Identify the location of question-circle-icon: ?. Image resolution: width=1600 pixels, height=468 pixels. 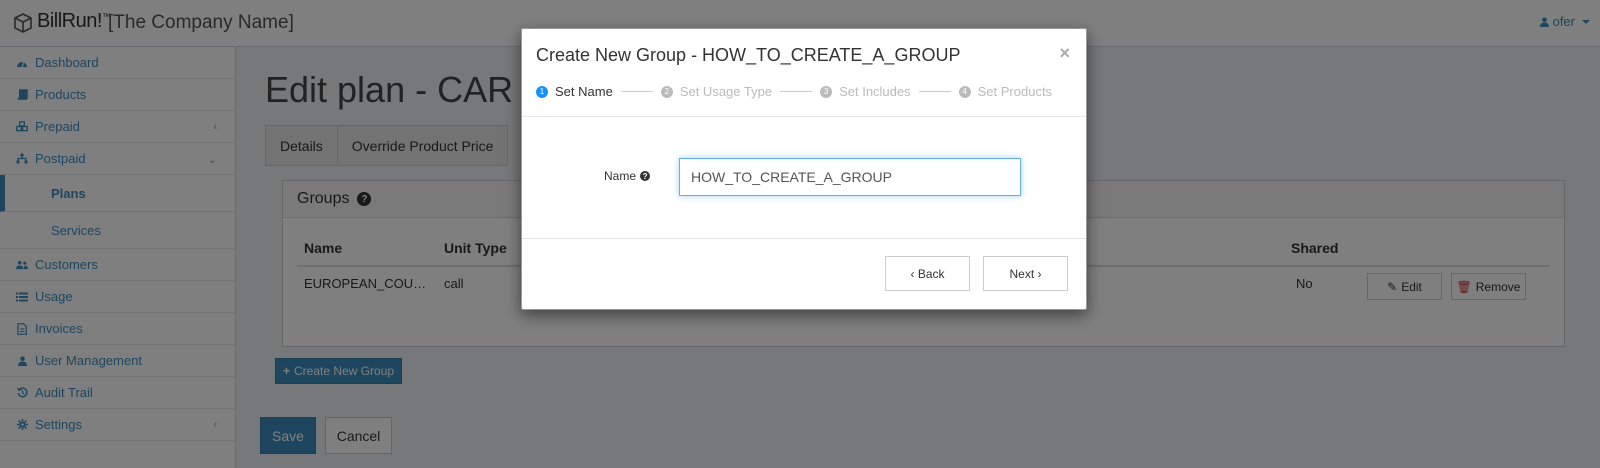
(645, 176).